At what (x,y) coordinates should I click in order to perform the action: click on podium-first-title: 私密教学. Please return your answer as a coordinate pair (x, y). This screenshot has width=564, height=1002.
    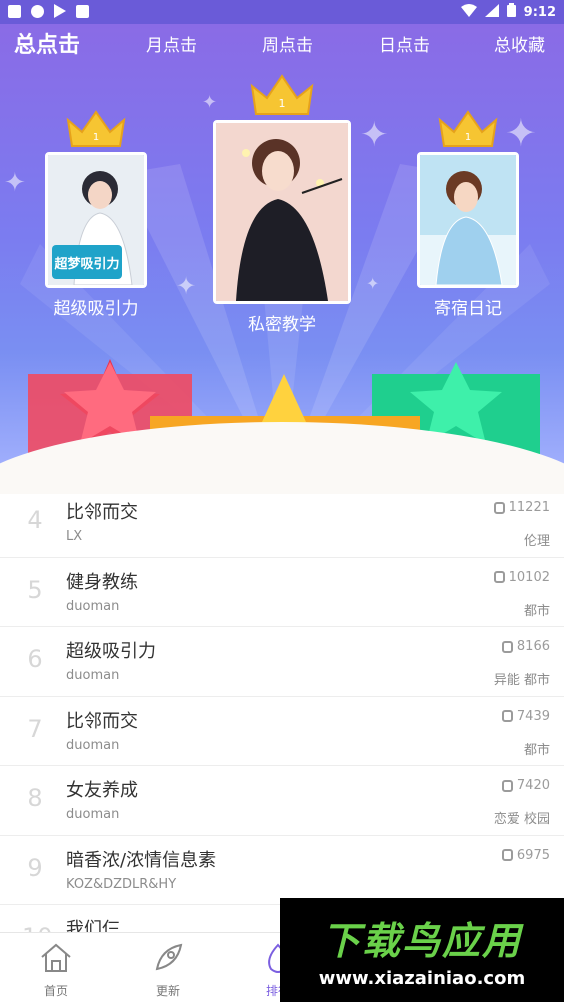
    Looking at the image, I should click on (282, 325).